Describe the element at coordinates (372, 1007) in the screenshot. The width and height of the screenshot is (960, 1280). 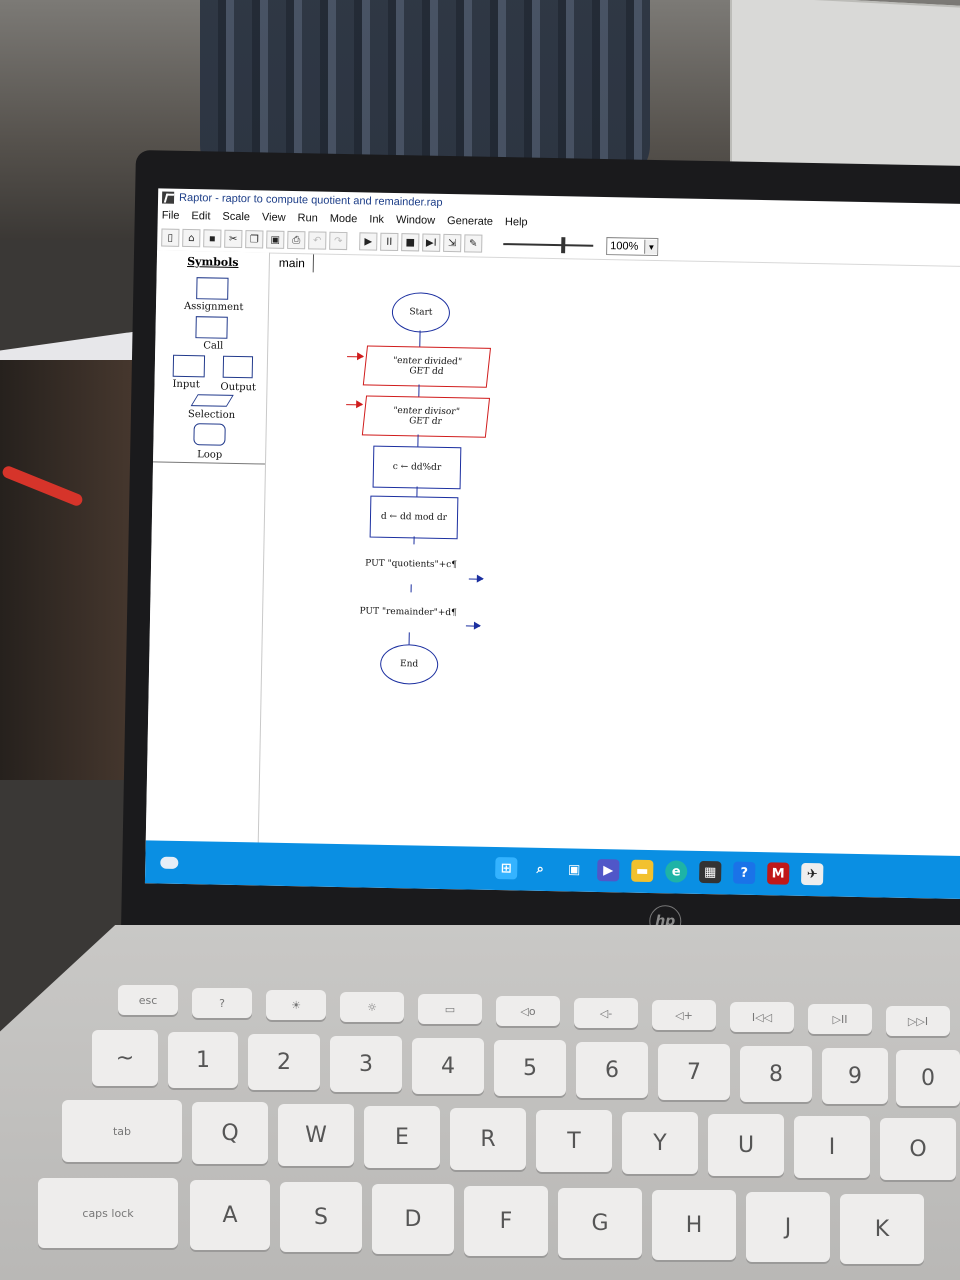
I see `key-f3: ☼` at that location.